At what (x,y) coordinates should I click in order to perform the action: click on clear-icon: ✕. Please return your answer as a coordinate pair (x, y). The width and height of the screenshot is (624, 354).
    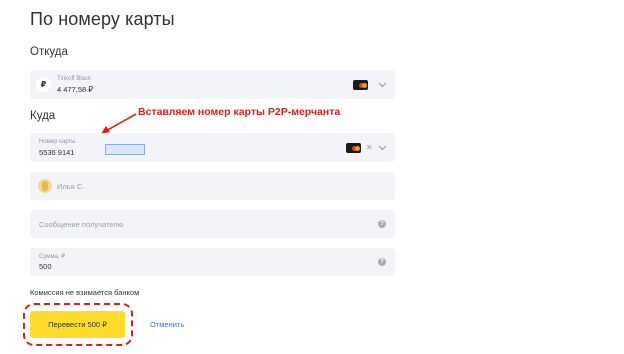
    Looking at the image, I should click on (369, 148).